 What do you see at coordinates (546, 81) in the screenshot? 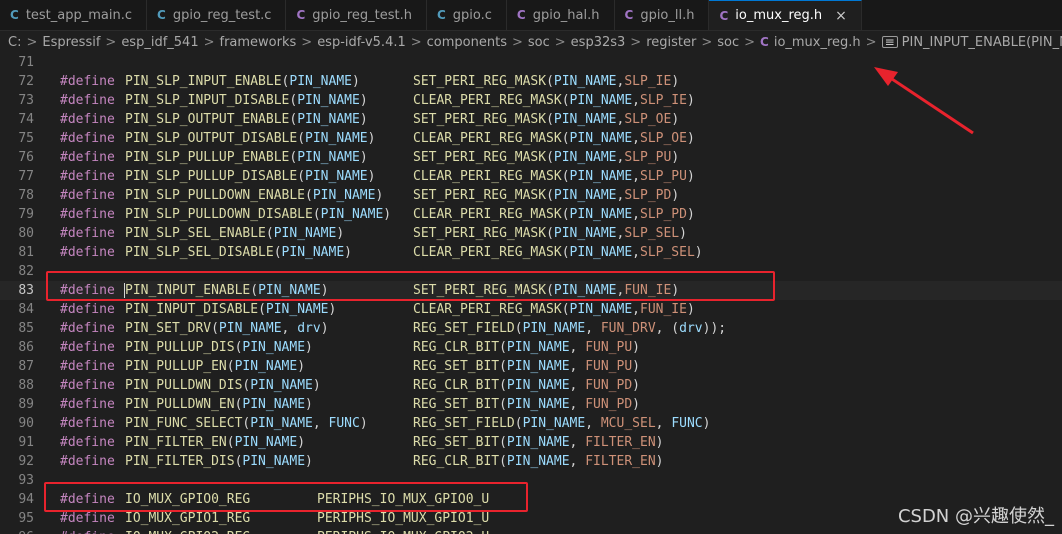
I see `macro-value: SET_PERI_REG_MASK(PIN_NAME,SLP_IE)` at bounding box center [546, 81].